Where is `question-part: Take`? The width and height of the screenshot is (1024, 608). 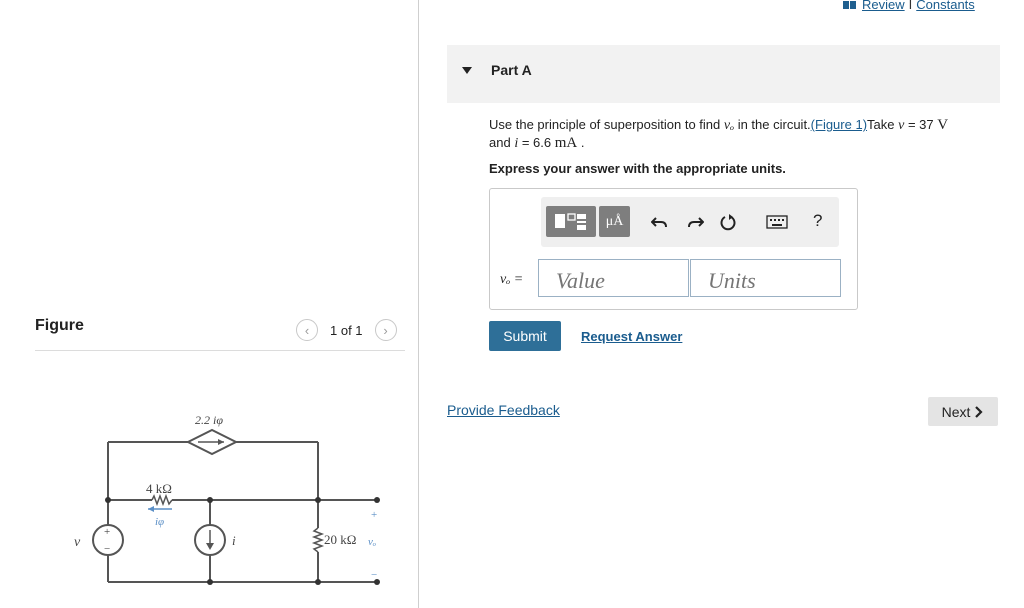
question-part: Take is located at coordinates (883, 124).